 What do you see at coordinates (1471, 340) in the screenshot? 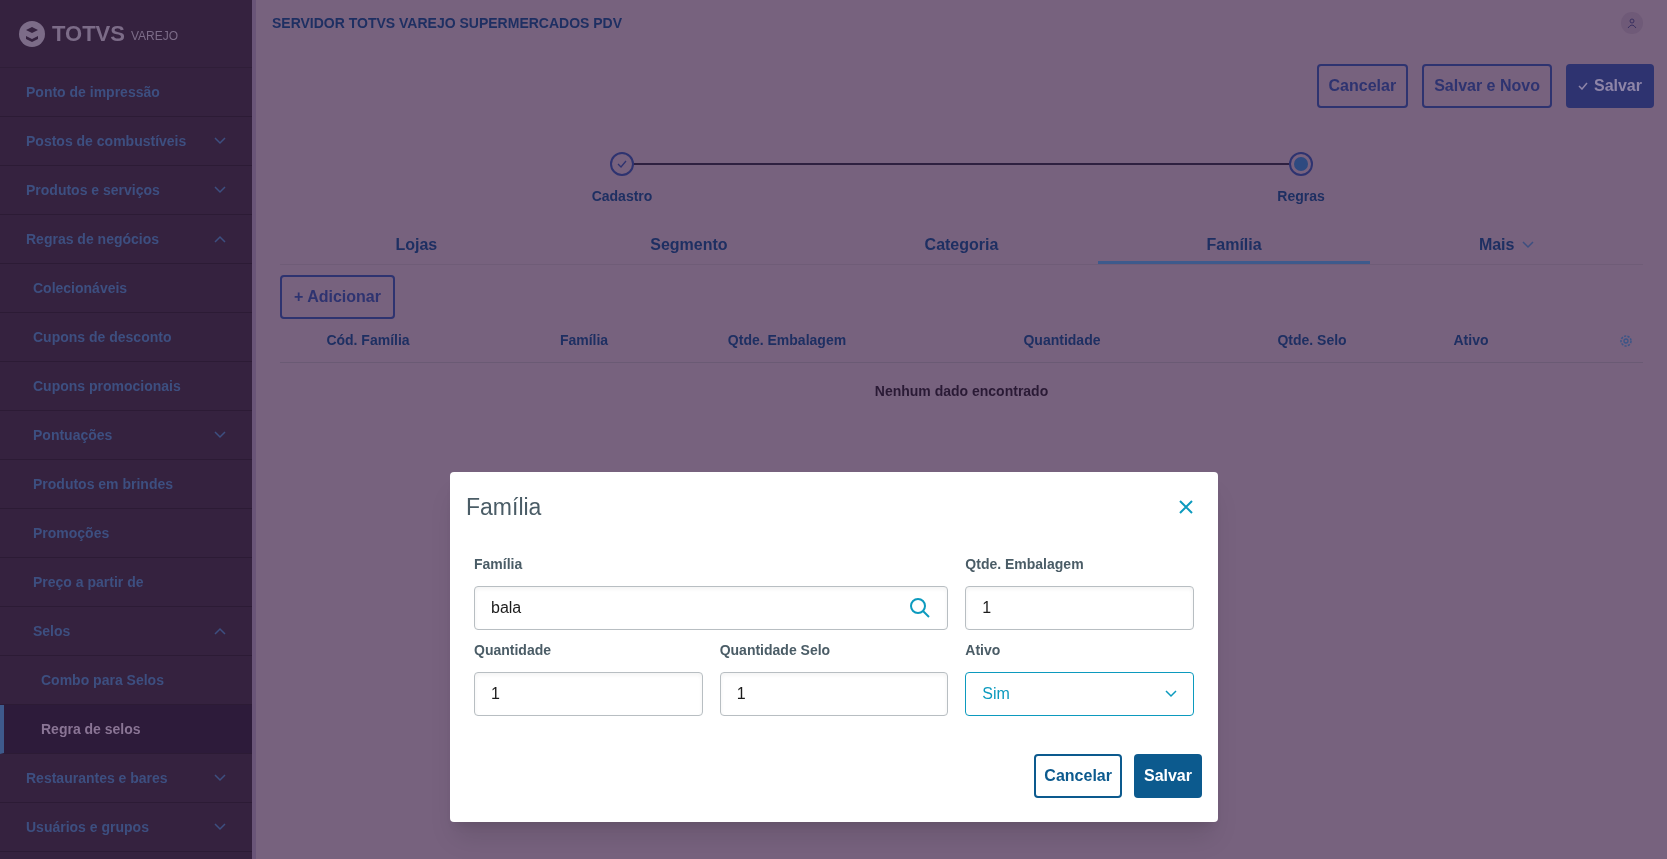
I see `column-header: Ativo` at bounding box center [1471, 340].